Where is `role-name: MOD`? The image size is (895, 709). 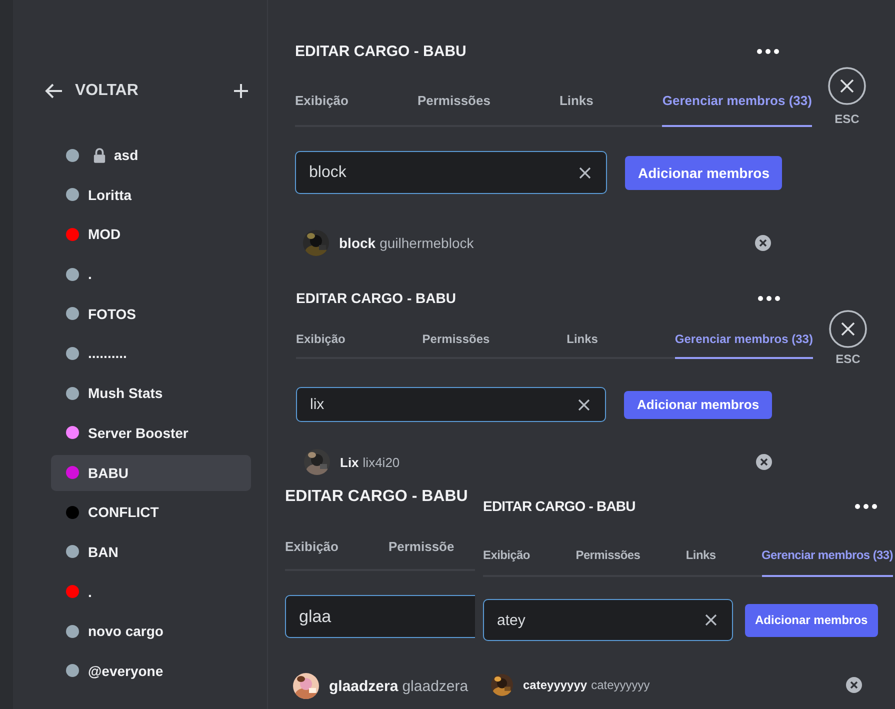 role-name: MOD is located at coordinates (104, 234).